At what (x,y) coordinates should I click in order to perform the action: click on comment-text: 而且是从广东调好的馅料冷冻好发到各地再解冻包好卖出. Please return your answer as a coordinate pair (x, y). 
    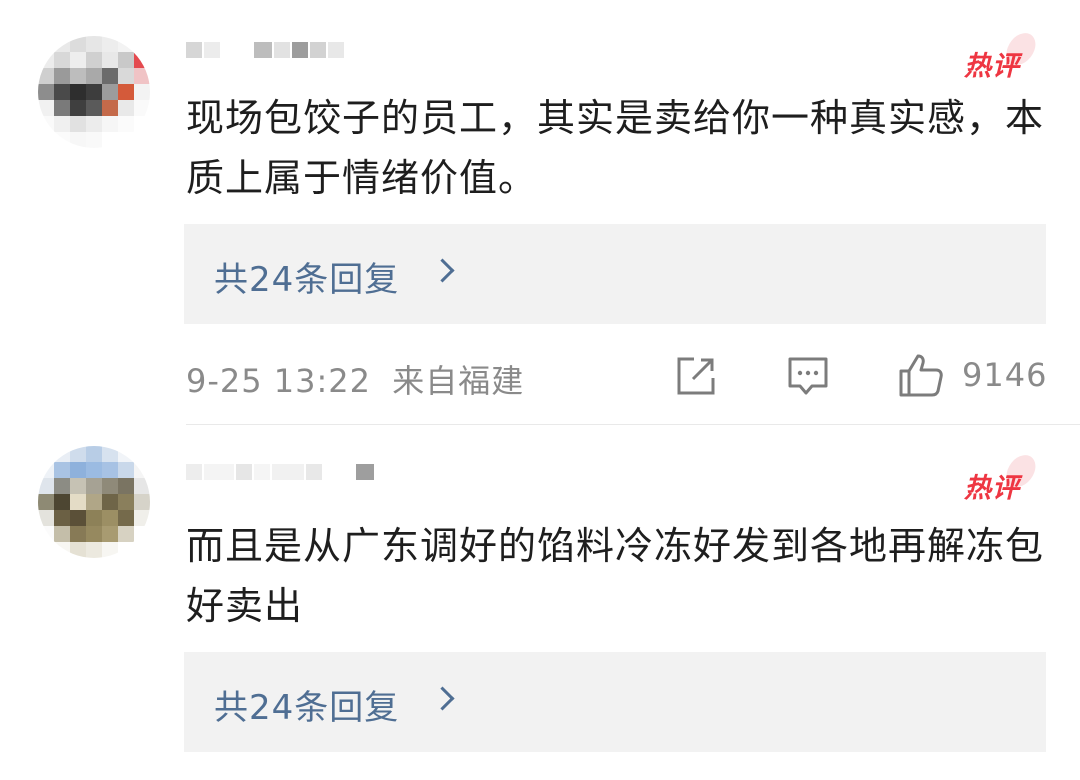
    Looking at the image, I should click on (615, 576).